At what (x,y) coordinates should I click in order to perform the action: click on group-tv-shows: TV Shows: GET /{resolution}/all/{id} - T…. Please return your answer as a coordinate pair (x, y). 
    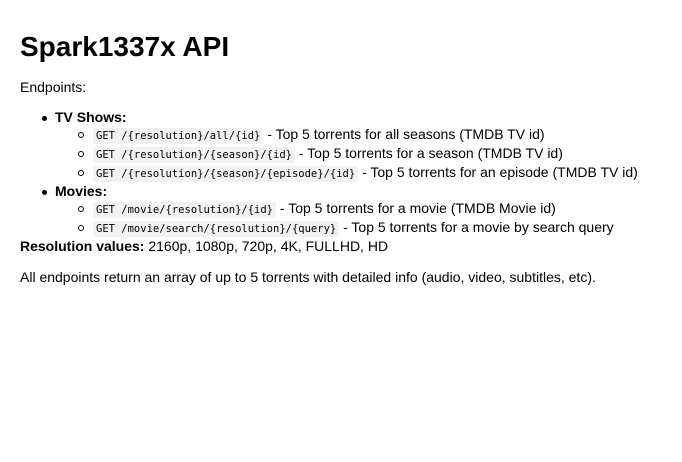
    Looking at the image, I should click on (329, 146).